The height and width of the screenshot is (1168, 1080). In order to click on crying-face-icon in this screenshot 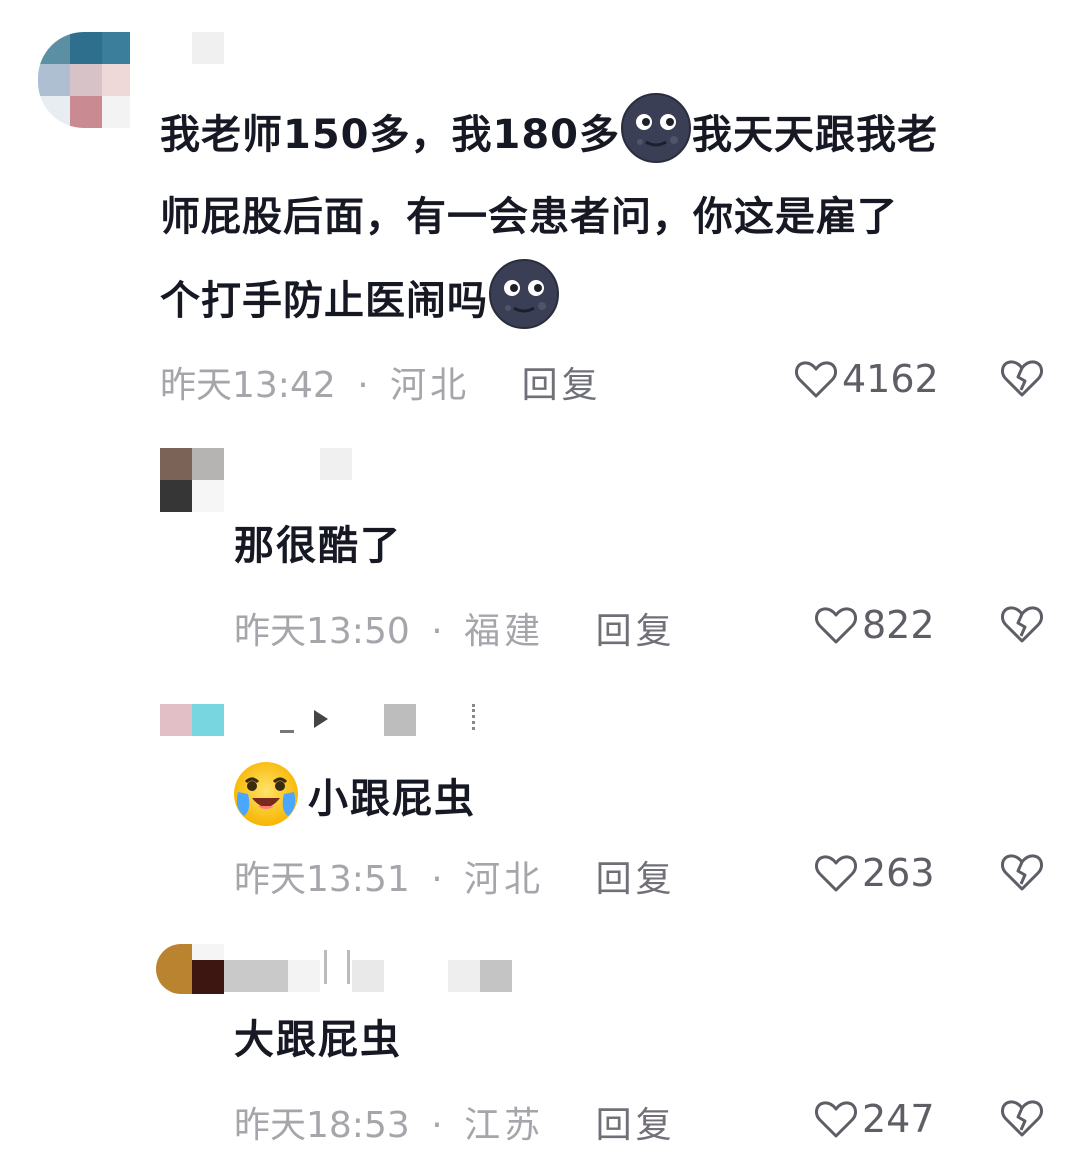, I will do `click(266, 794)`.